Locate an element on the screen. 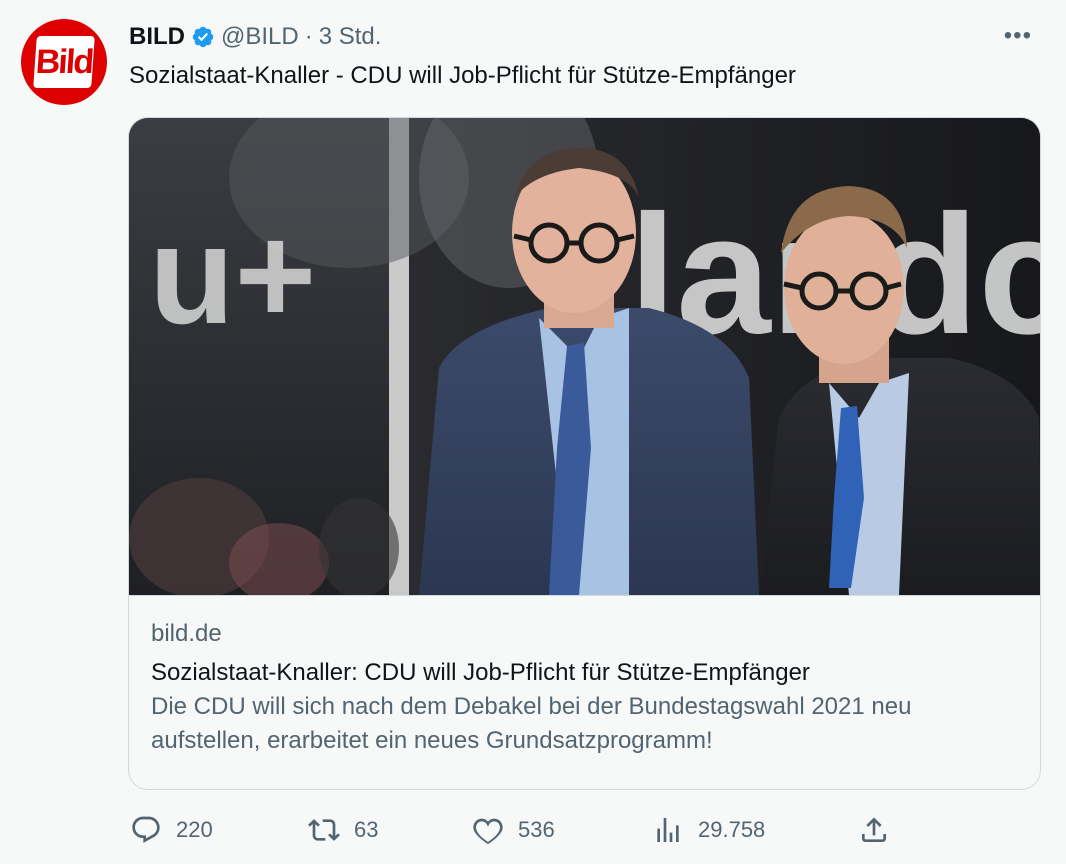 Image resolution: width=1066 pixels, height=864 pixels. like-button: 536 is located at coordinates (513, 830).